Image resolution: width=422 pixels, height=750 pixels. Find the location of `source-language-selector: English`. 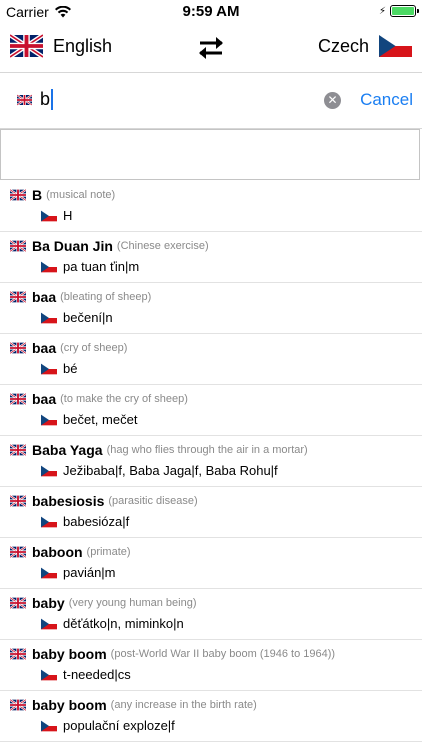

source-language-selector: English is located at coordinates (61, 46).